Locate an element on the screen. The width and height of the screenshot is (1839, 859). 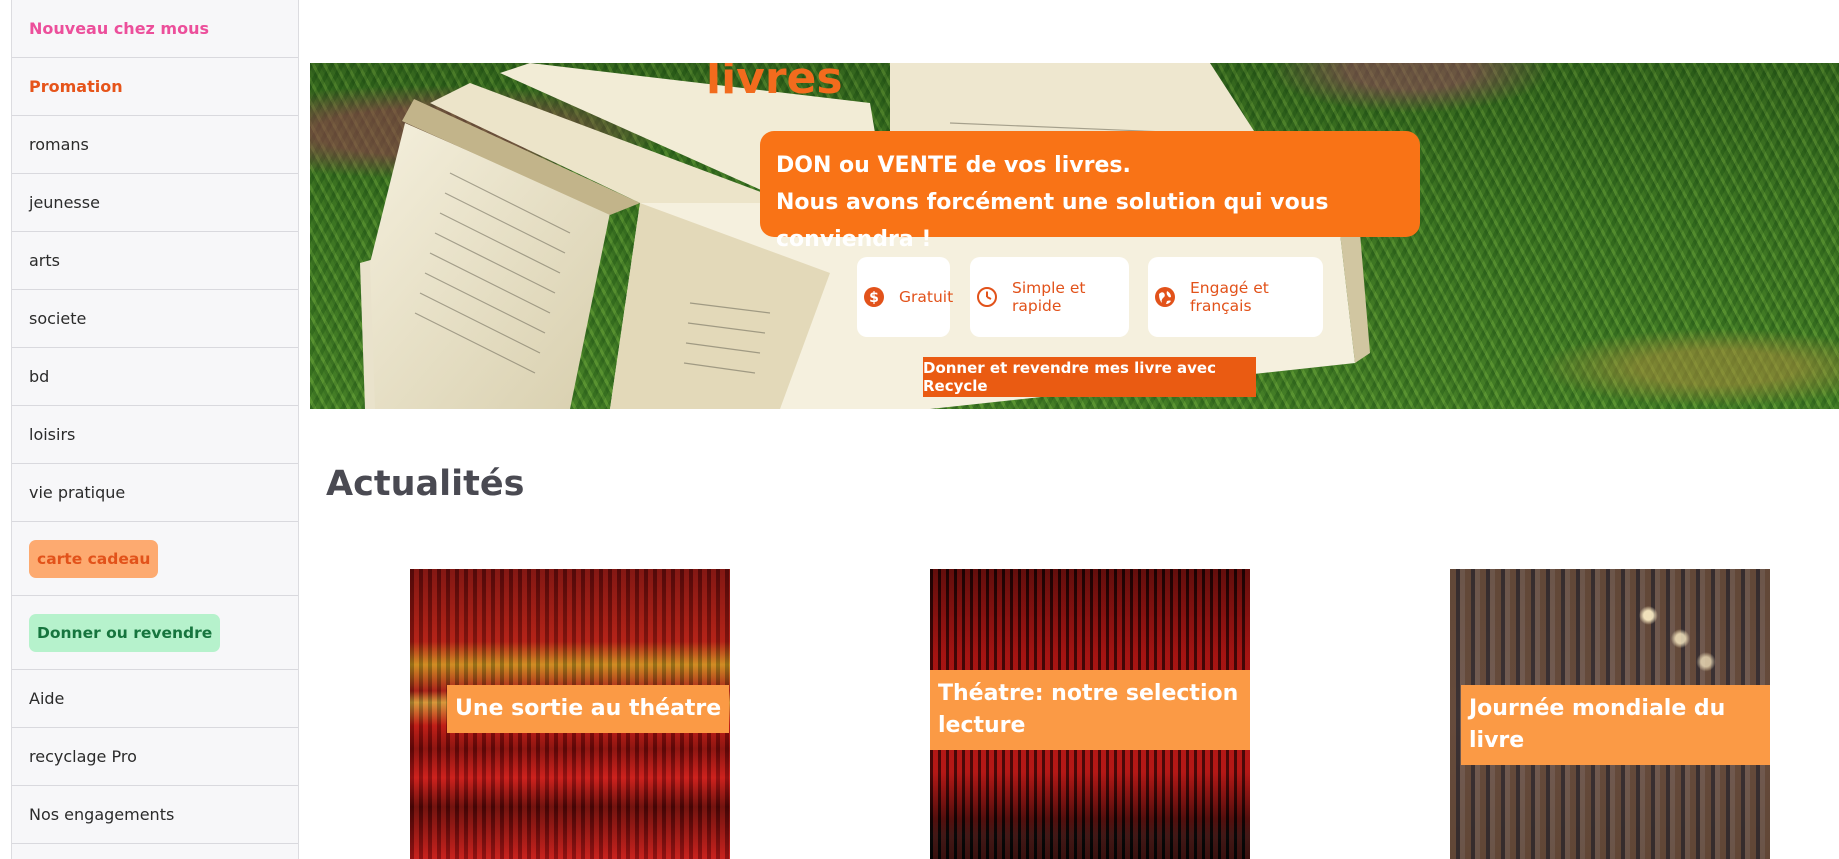
sidebar-item-promotion: Promation is located at coordinates (155, 87).